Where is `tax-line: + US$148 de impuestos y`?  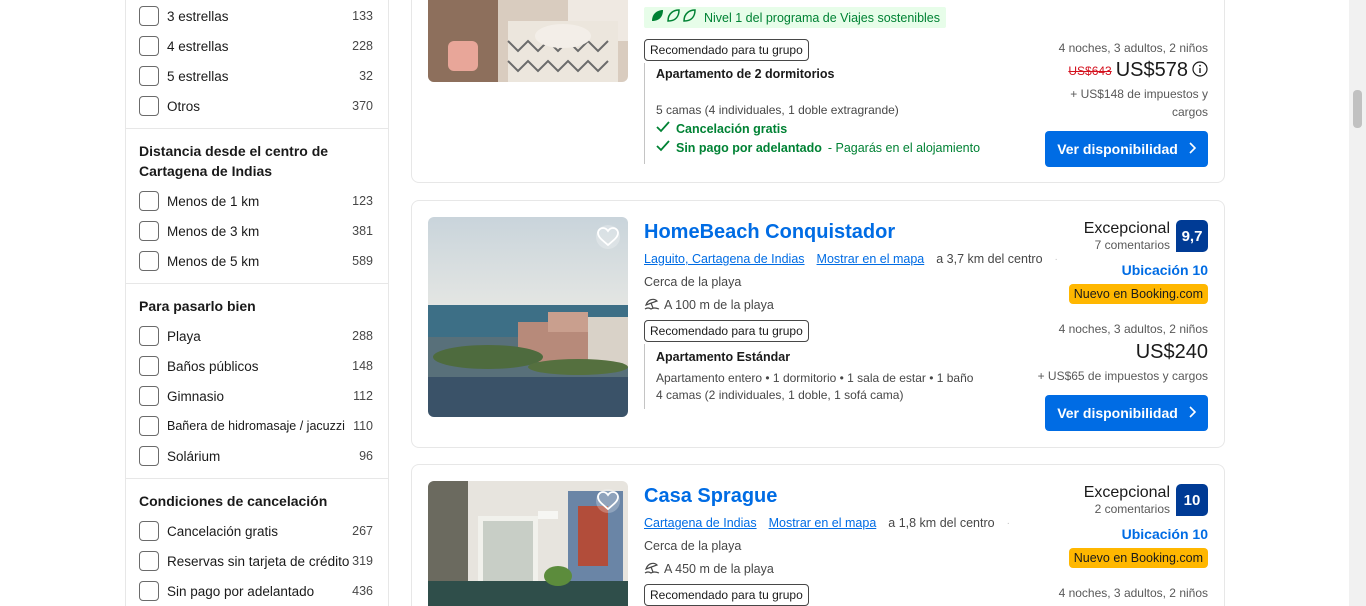 tax-line: + US$148 de impuestos y is located at coordinates (1139, 94).